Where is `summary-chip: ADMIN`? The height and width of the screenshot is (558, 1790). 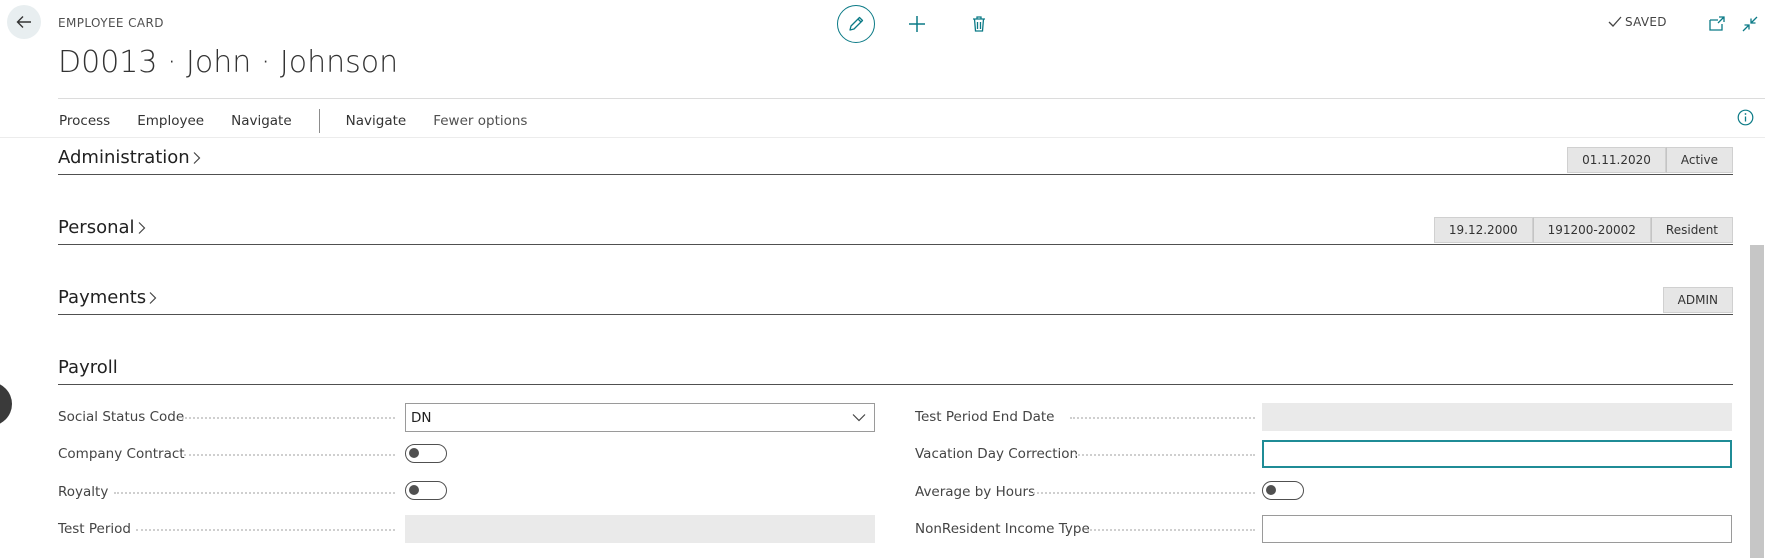
summary-chip: ADMIN is located at coordinates (1697, 300).